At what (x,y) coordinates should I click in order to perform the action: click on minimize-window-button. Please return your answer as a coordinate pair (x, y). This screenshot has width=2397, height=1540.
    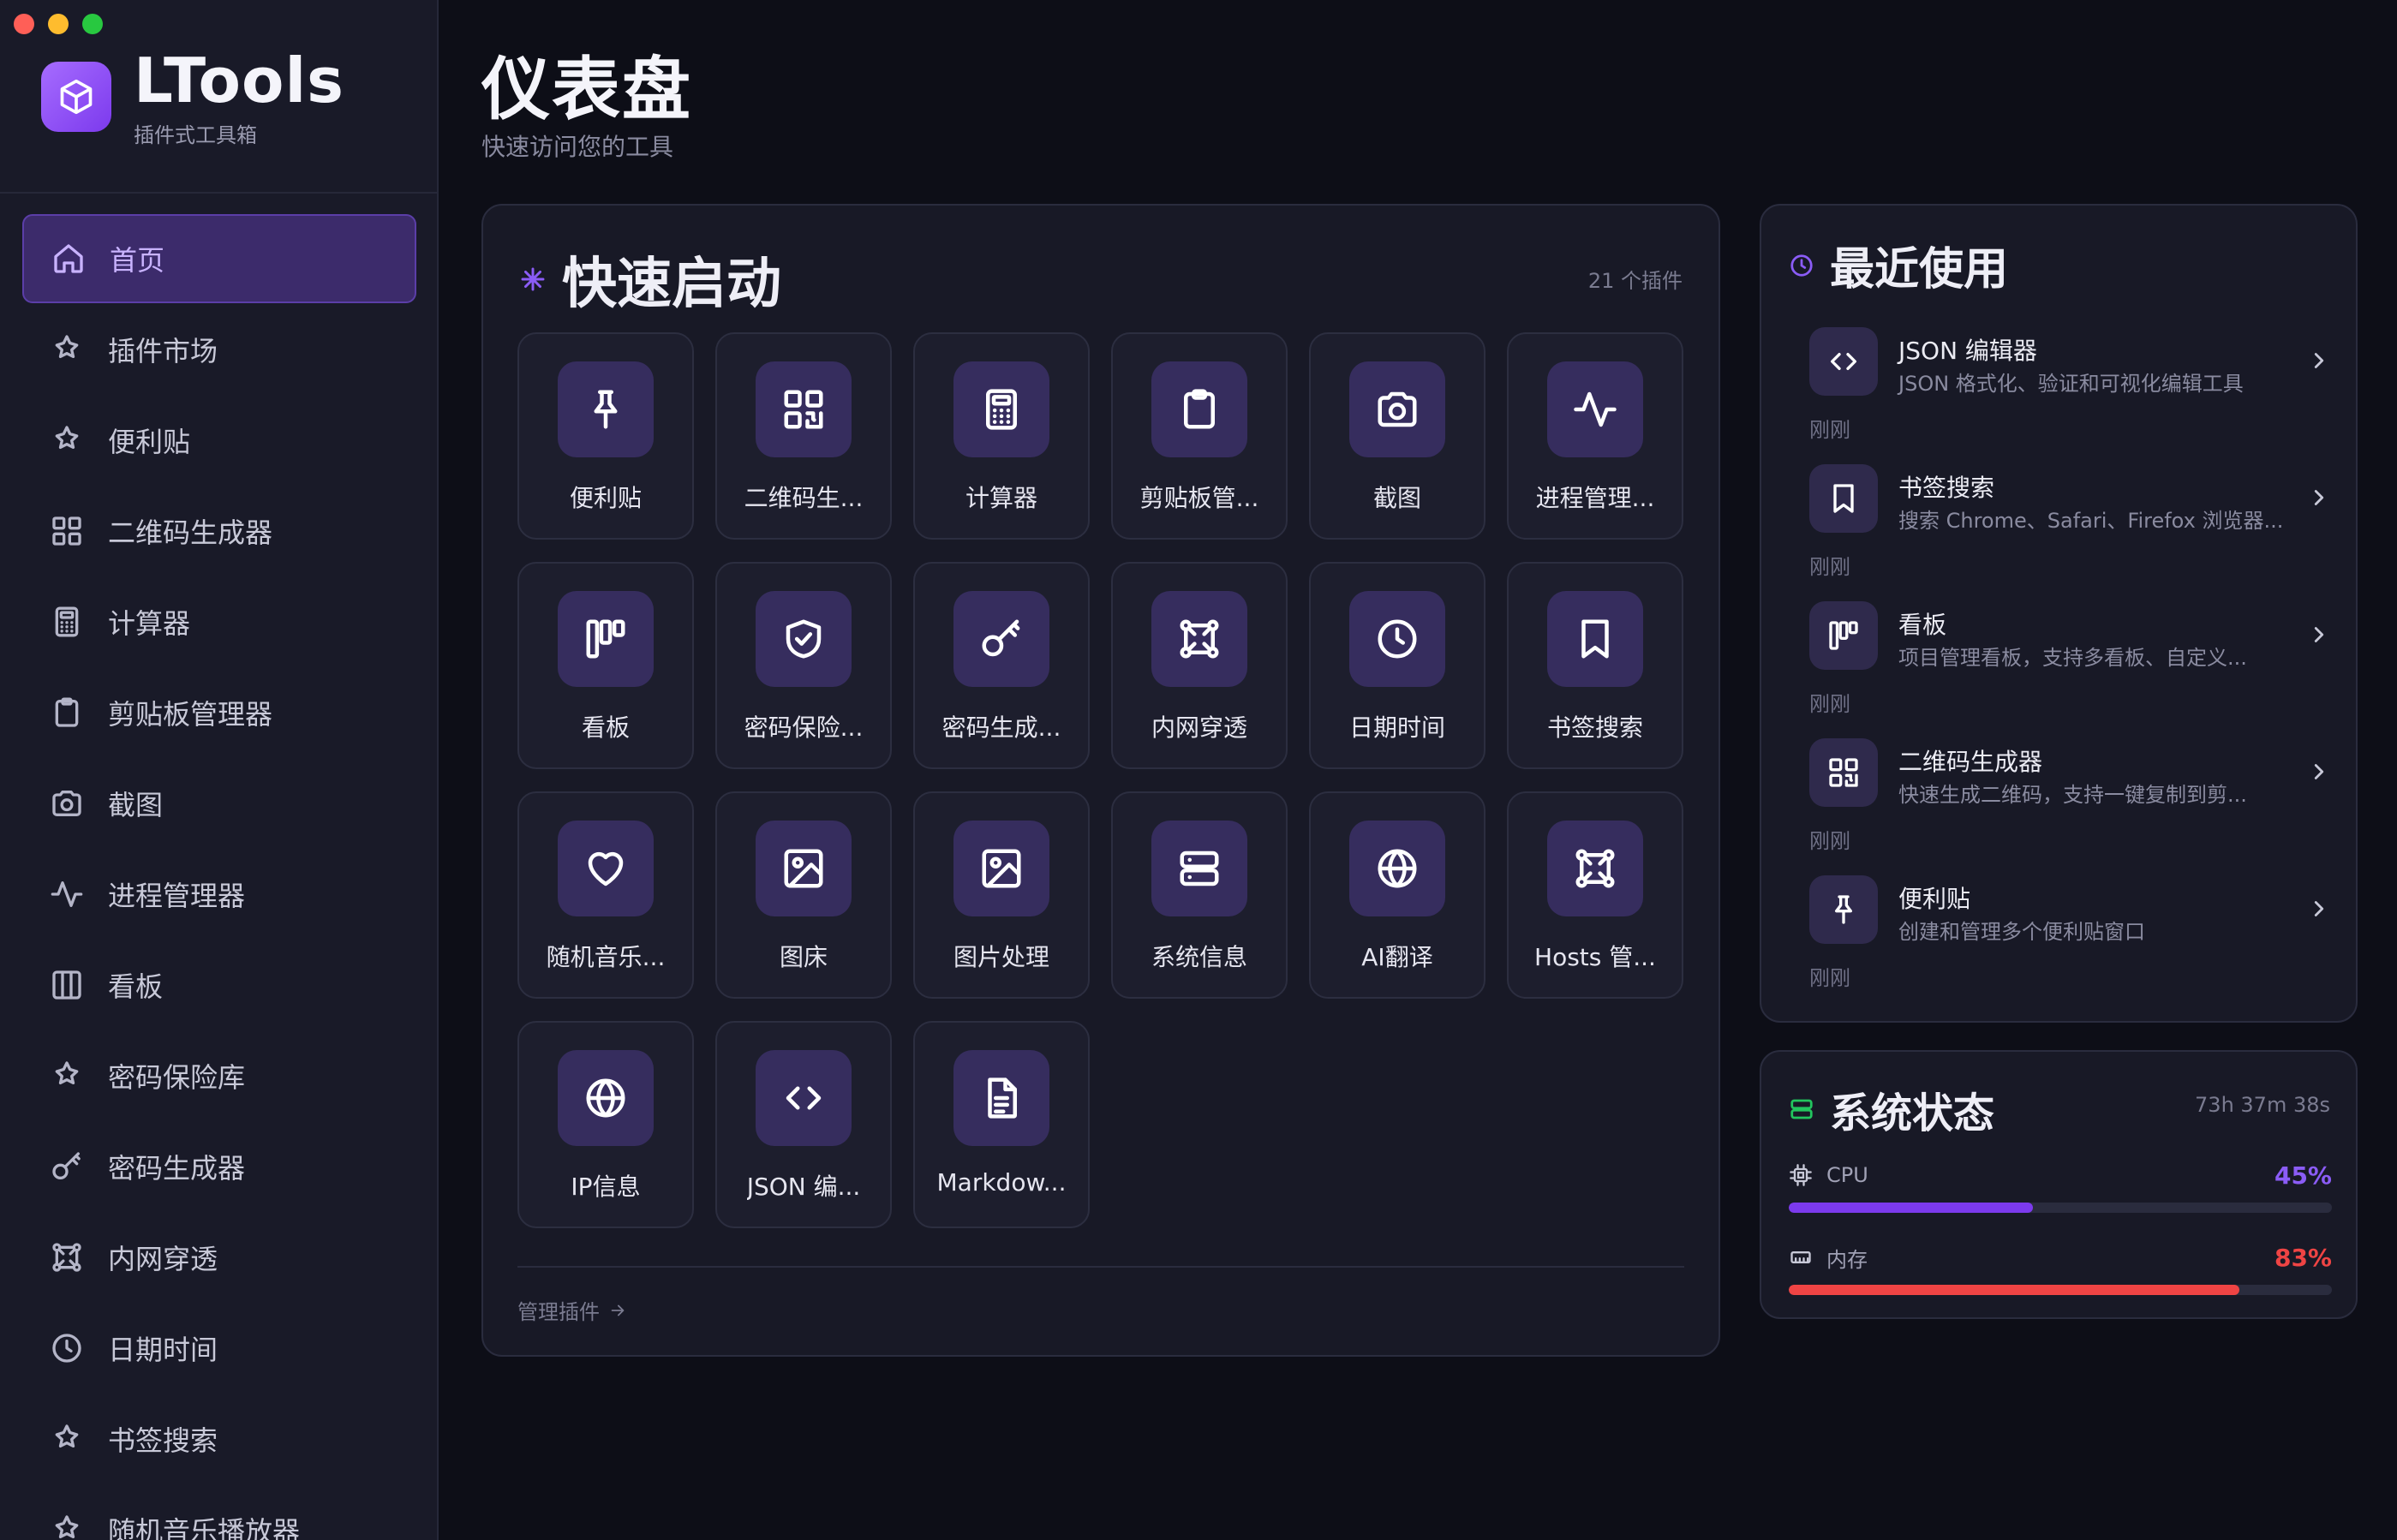
    Looking at the image, I should click on (58, 24).